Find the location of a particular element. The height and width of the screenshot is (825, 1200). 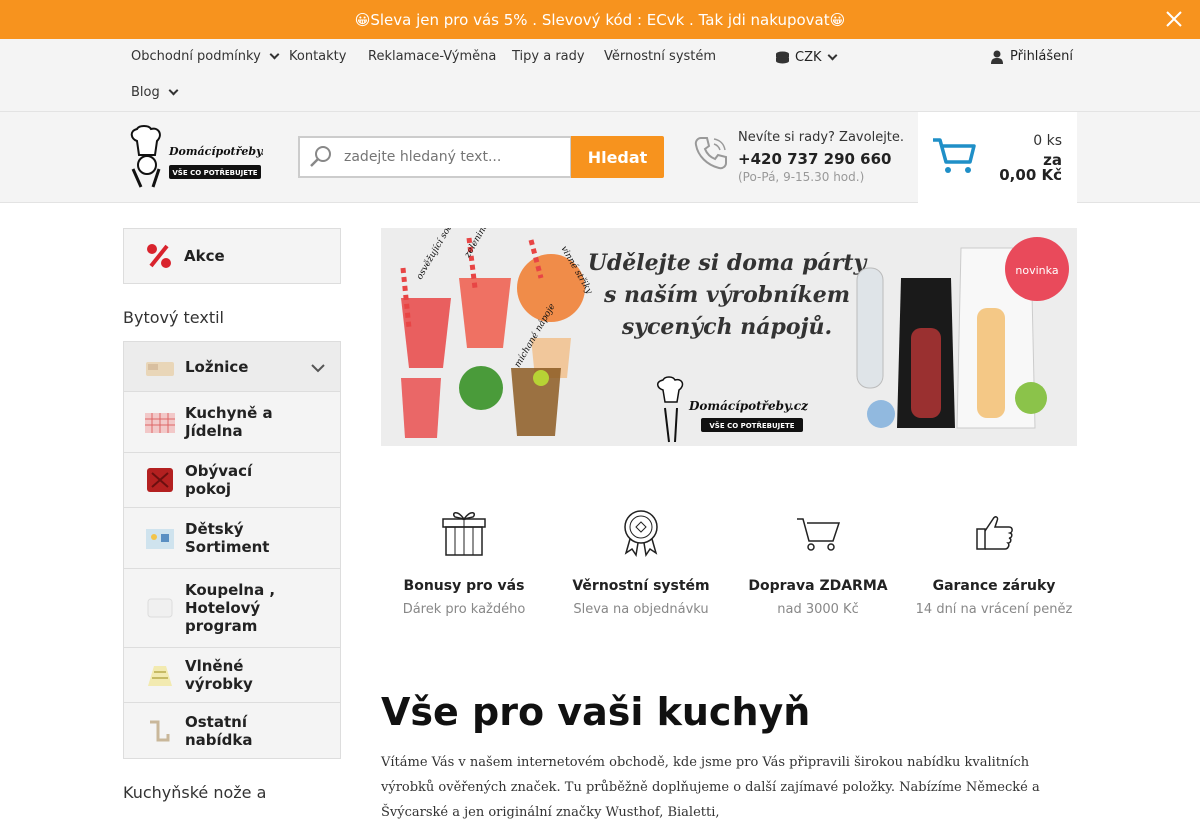

coins-icon is located at coordinates (782, 57).